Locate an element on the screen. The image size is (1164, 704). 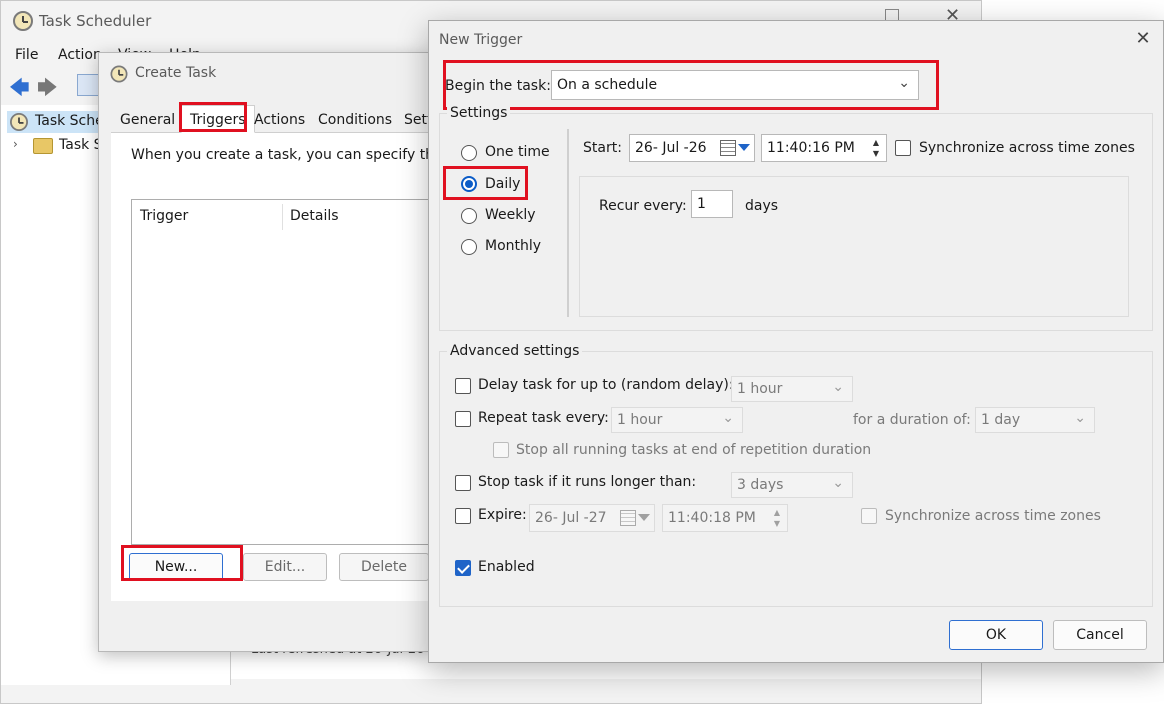
dialog-title: Create Task is located at coordinates (176, 73).